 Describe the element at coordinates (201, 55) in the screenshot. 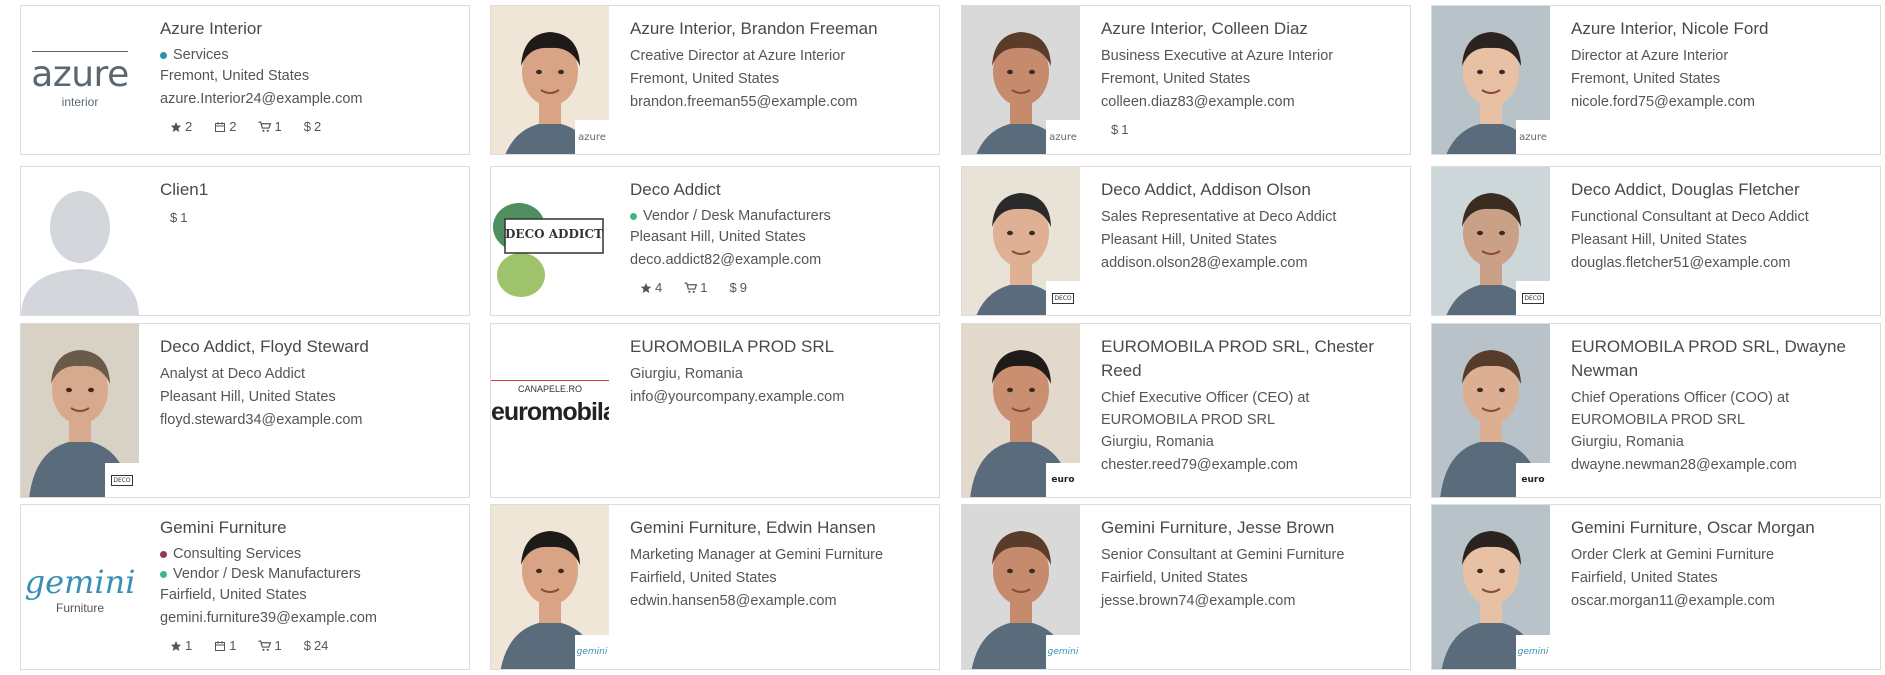

I see `category-label: Services` at that location.